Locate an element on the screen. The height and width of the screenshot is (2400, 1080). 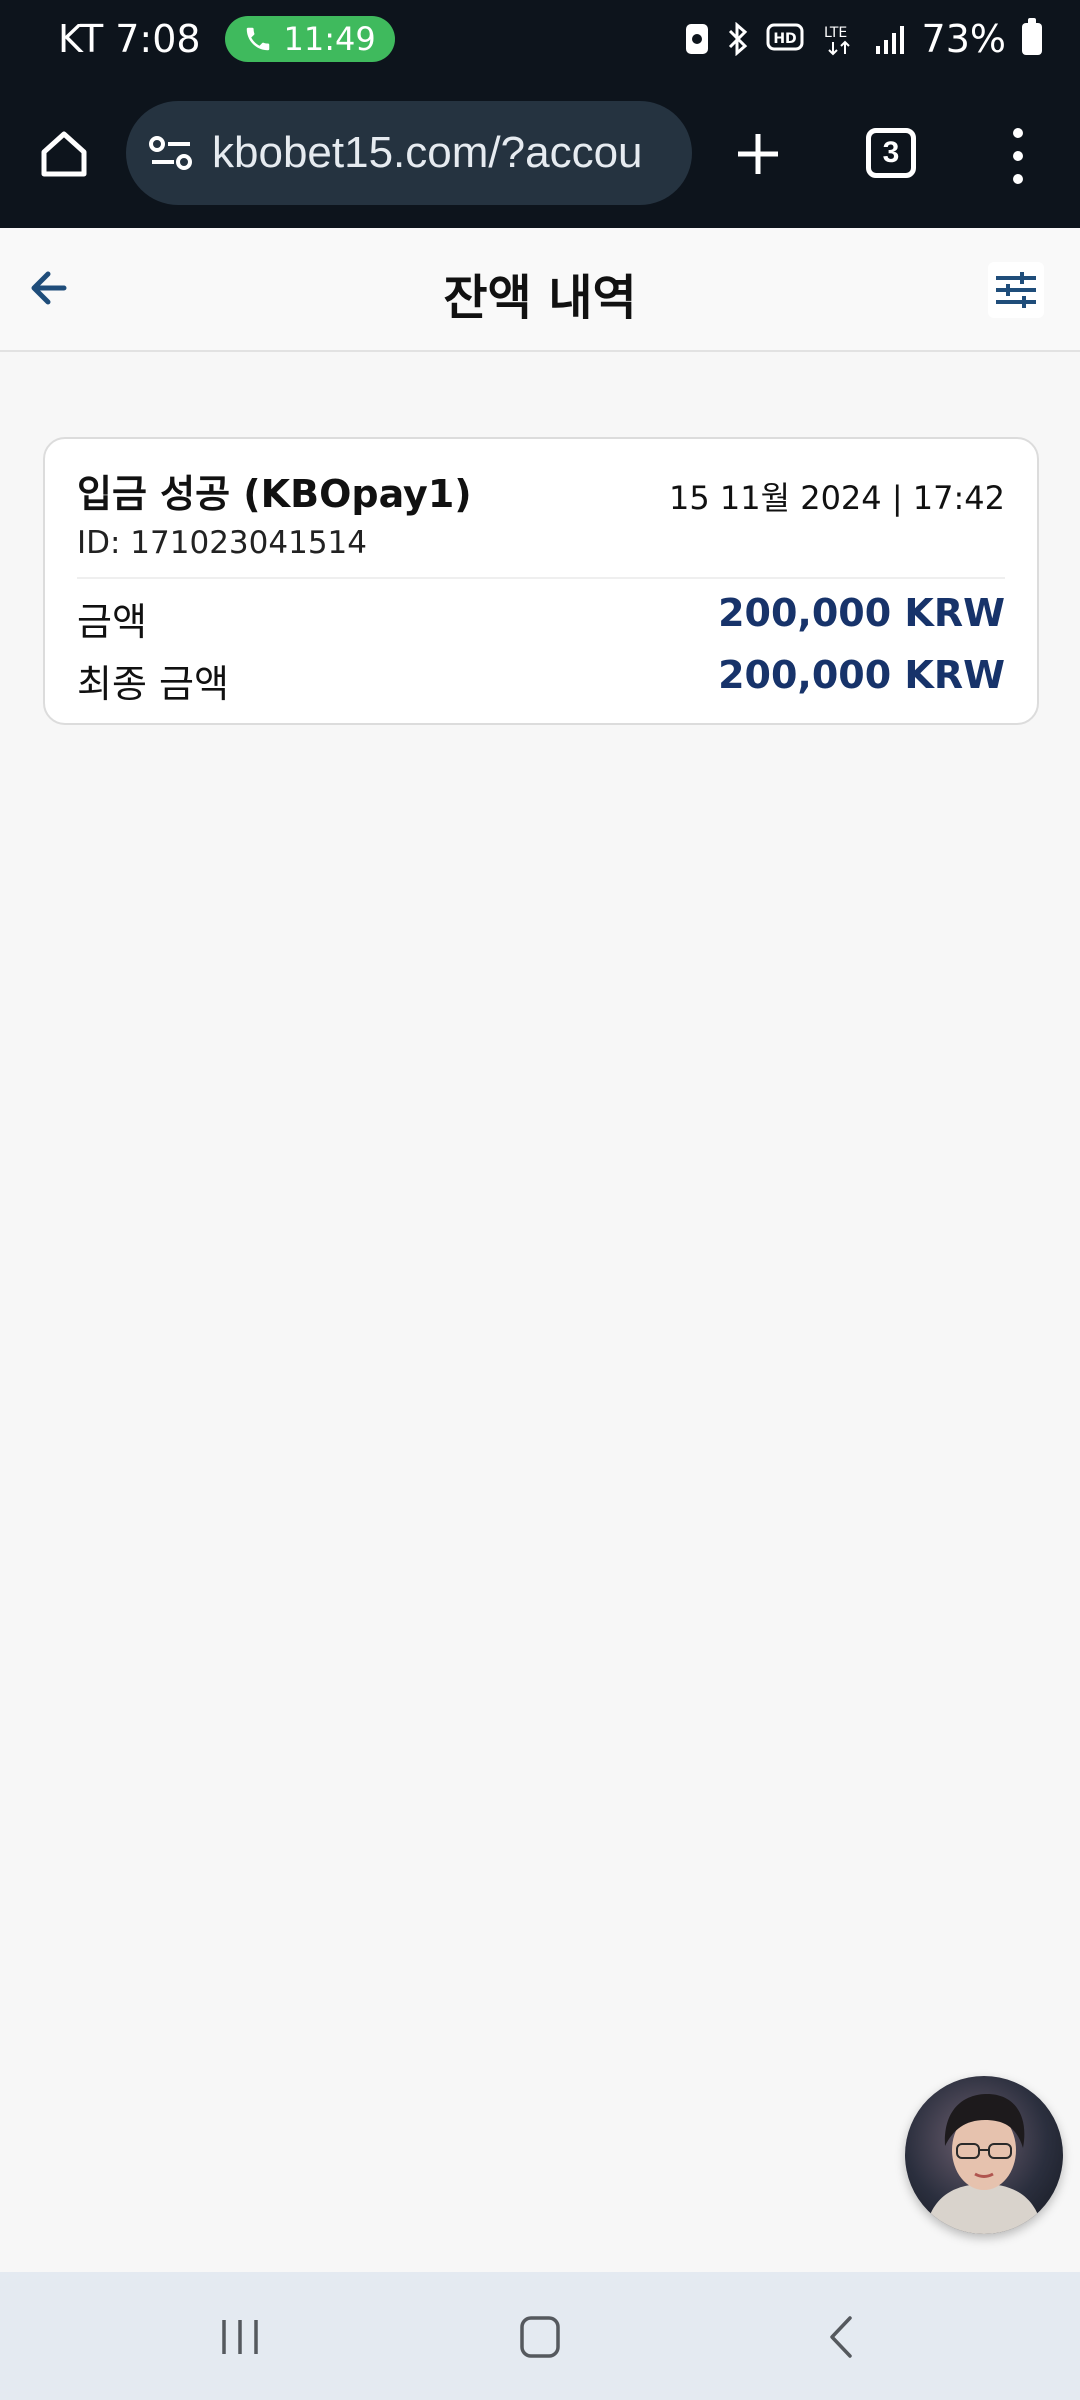
transaction-id: ID: 171023041514 is located at coordinates (222, 543).